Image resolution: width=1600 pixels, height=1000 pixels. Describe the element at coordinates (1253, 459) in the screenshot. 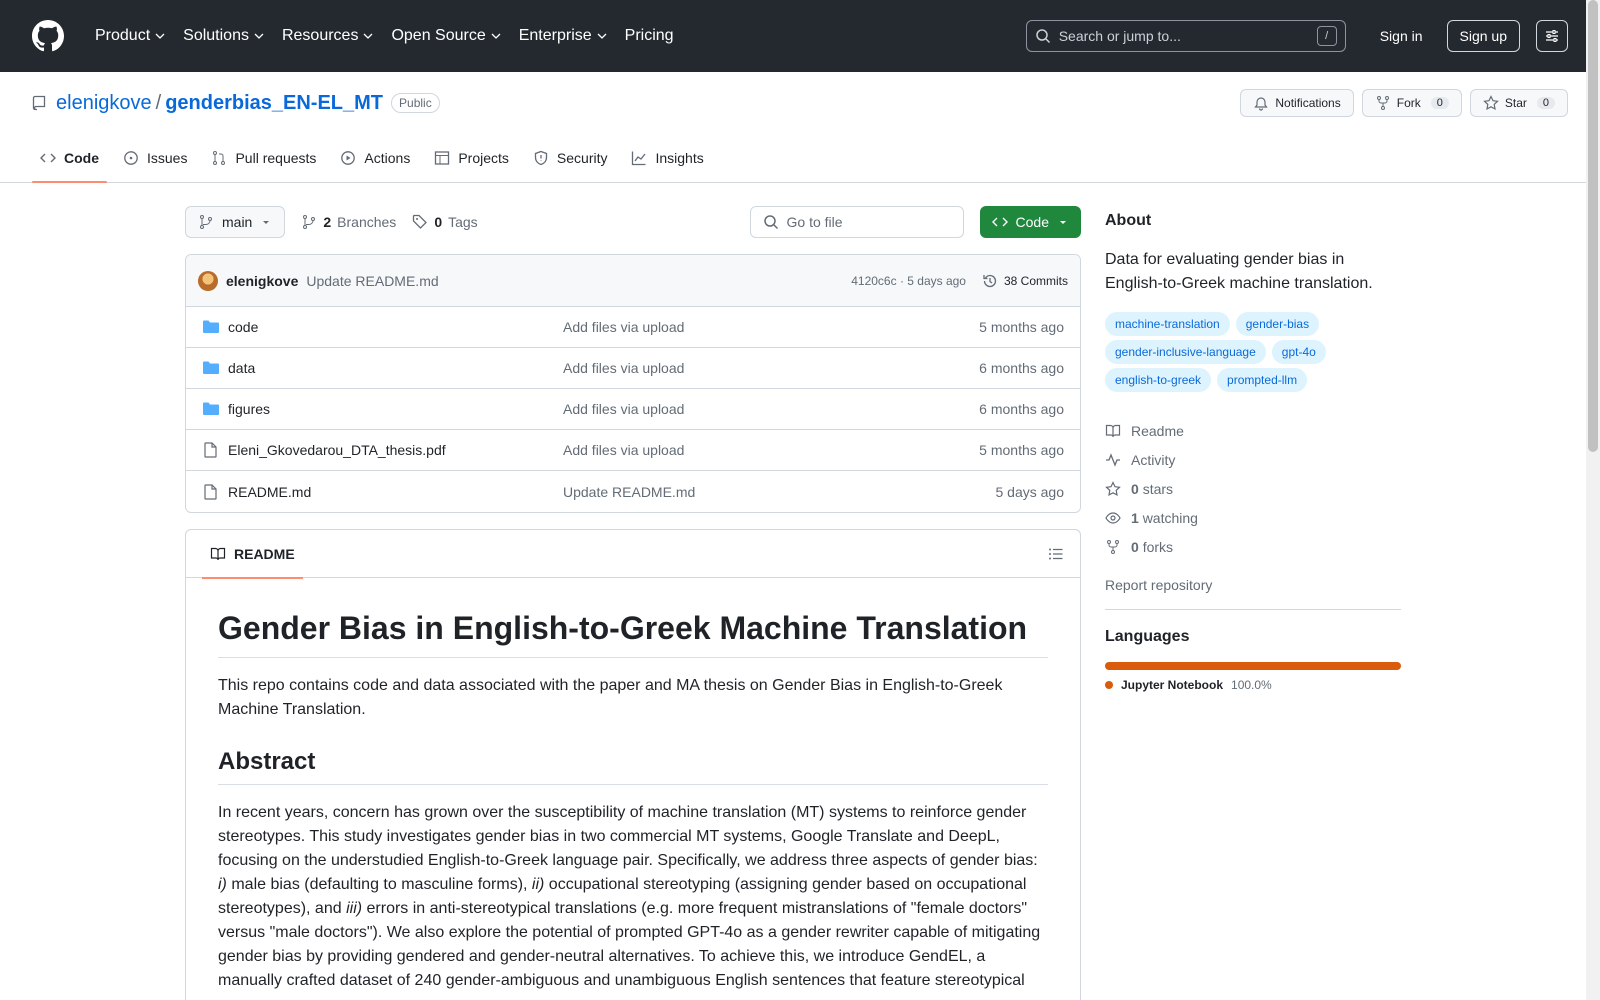

I see `activity-link: Activity` at that location.